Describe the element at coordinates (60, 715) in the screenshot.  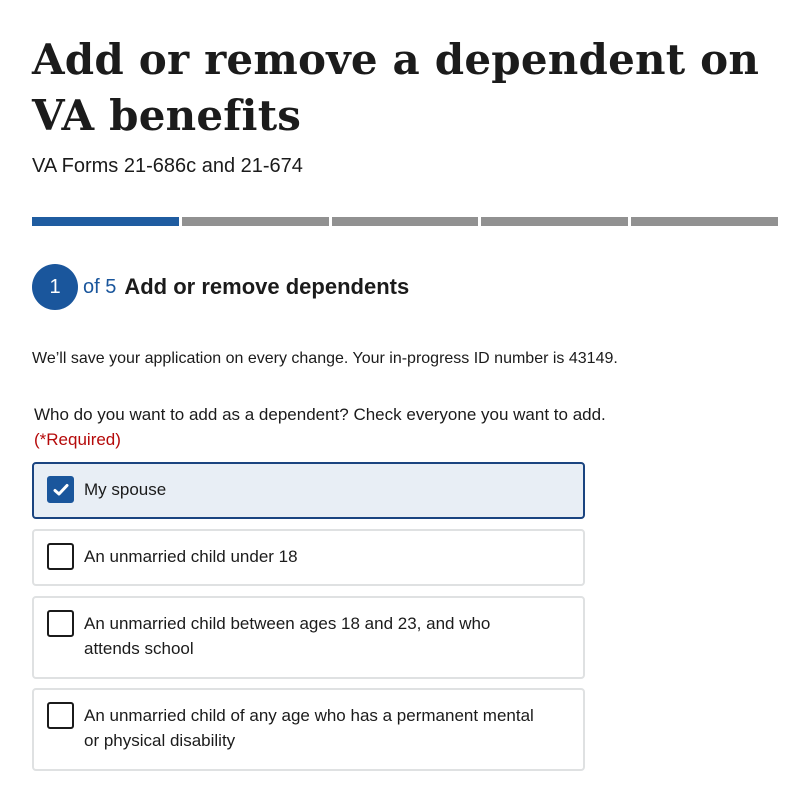
I see `checkbox-child-disability` at that location.